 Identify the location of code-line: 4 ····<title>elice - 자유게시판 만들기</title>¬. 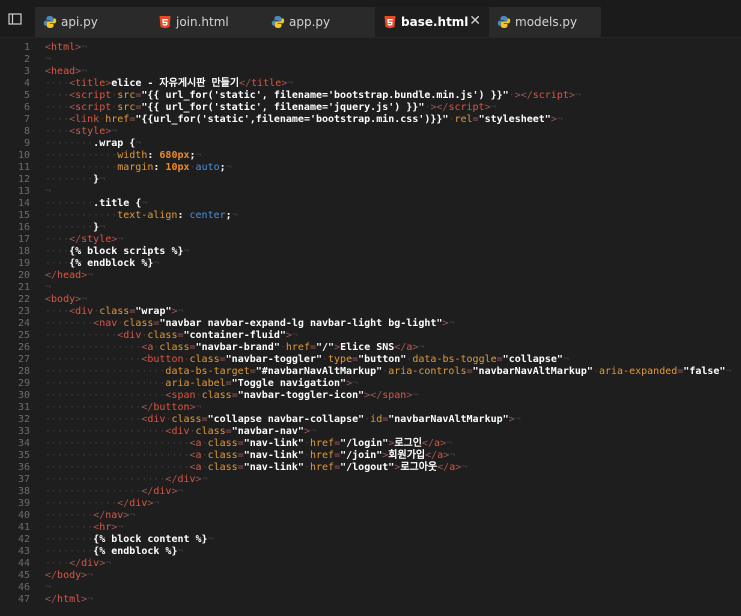
(370, 84).